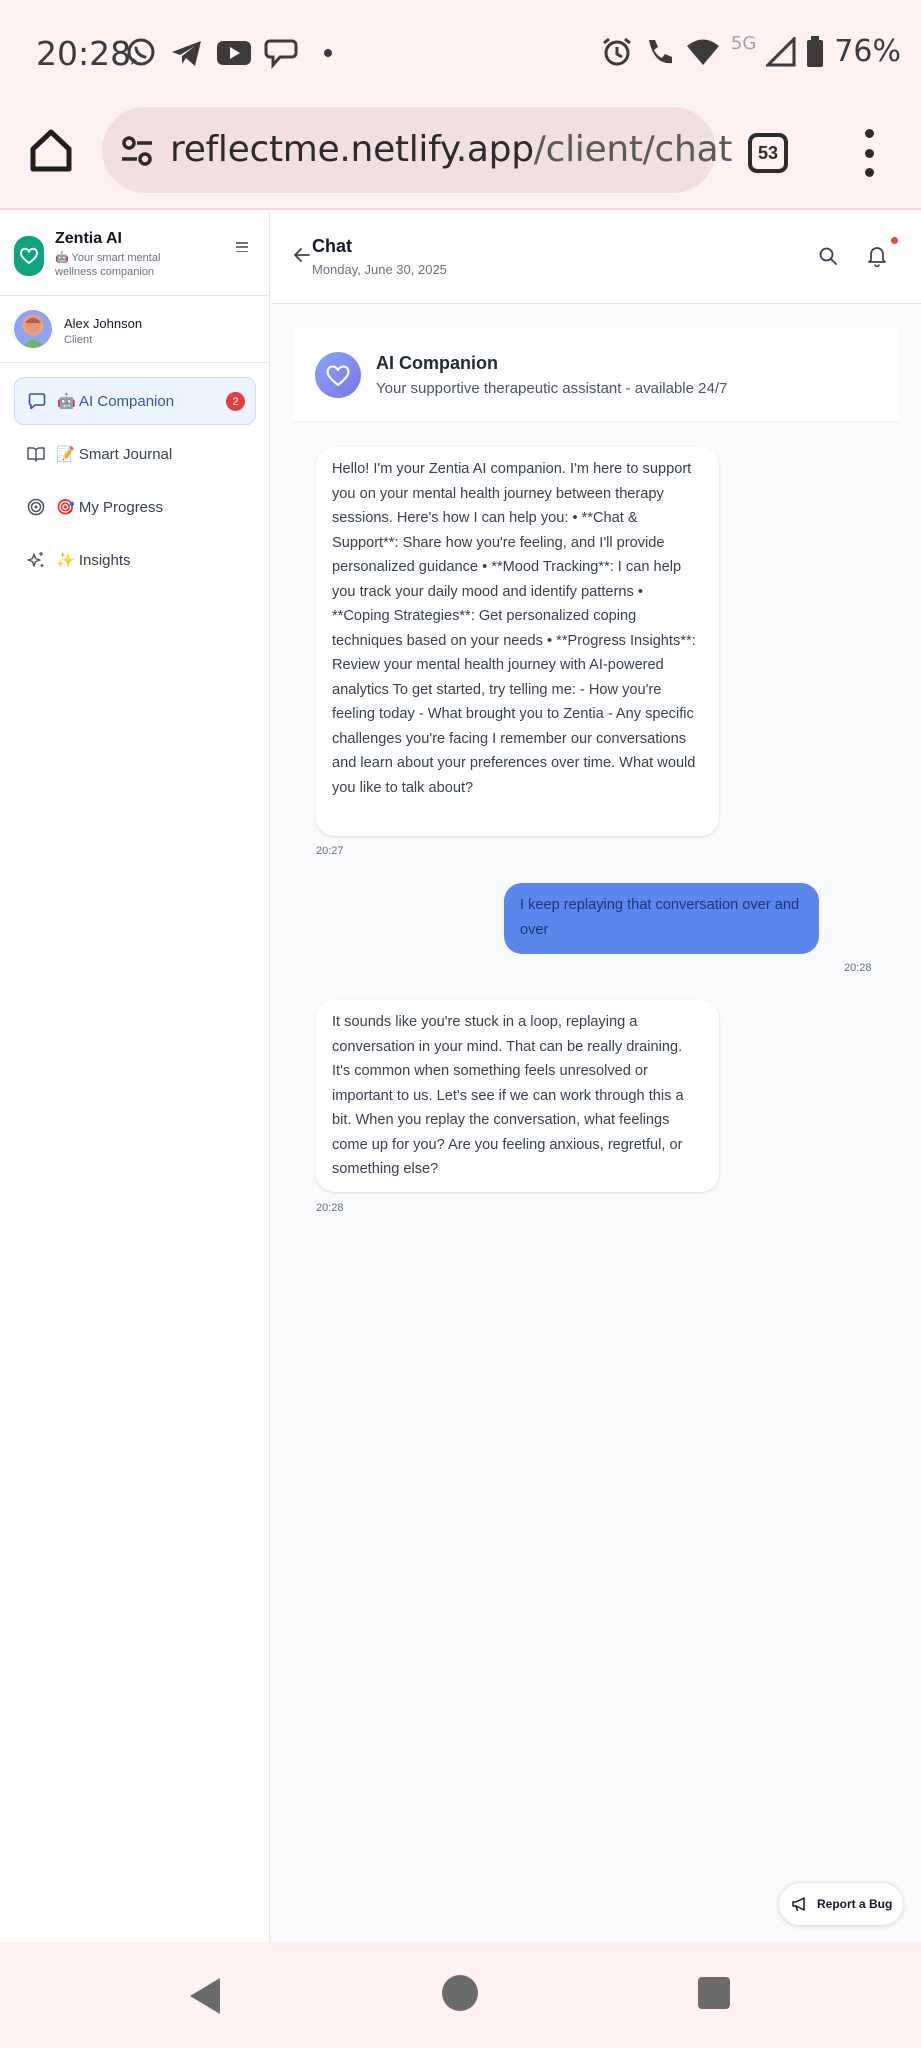  Describe the element at coordinates (36, 507) in the screenshot. I see `target-icon` at that location.